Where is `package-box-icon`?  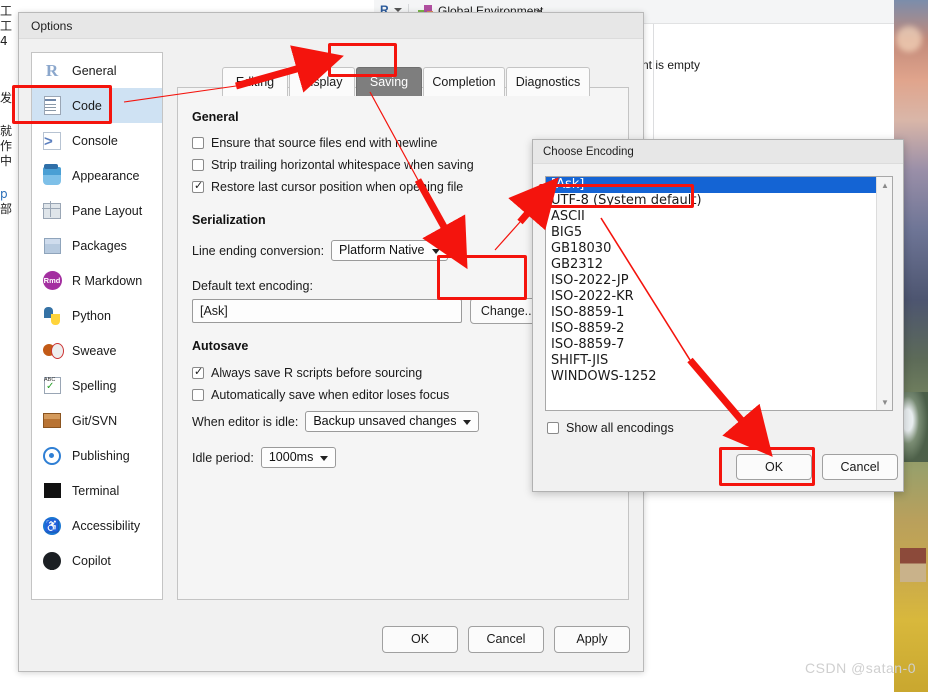 package-box-icon is located at coordinates (52, 246).